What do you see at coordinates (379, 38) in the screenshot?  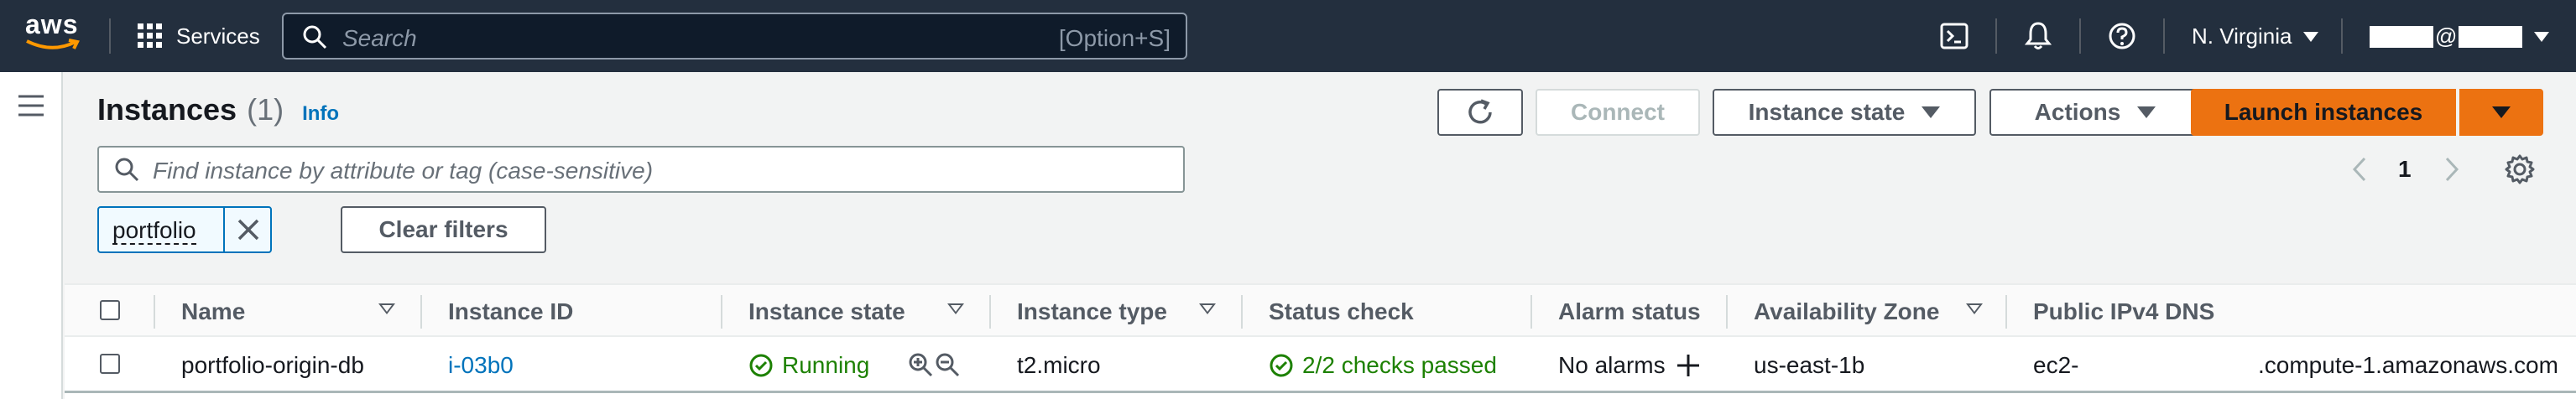 I see `search-placeholder: Search` at bounding box center [379, 38].